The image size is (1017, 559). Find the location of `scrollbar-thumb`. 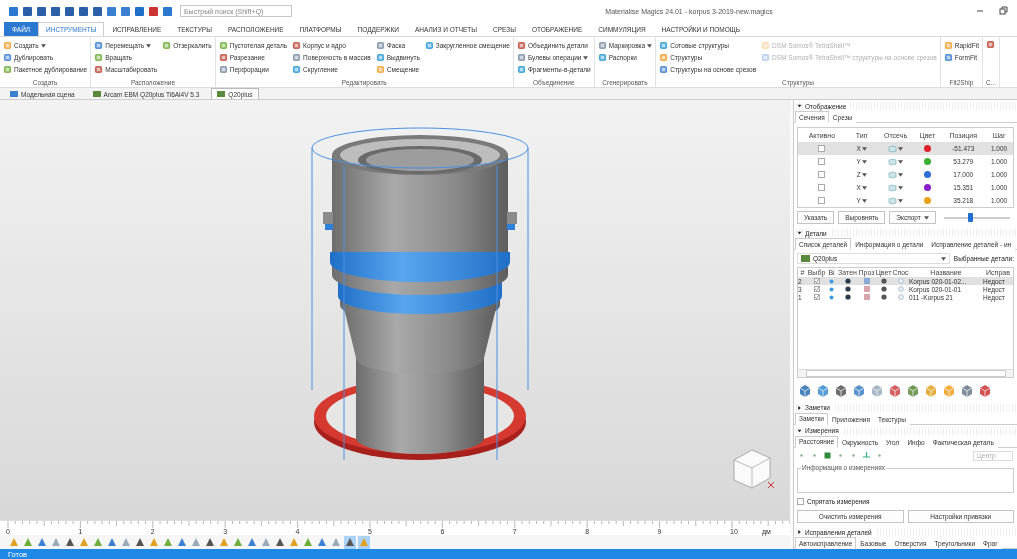

scrollbar-thumb is located at coordinates (906, 373).